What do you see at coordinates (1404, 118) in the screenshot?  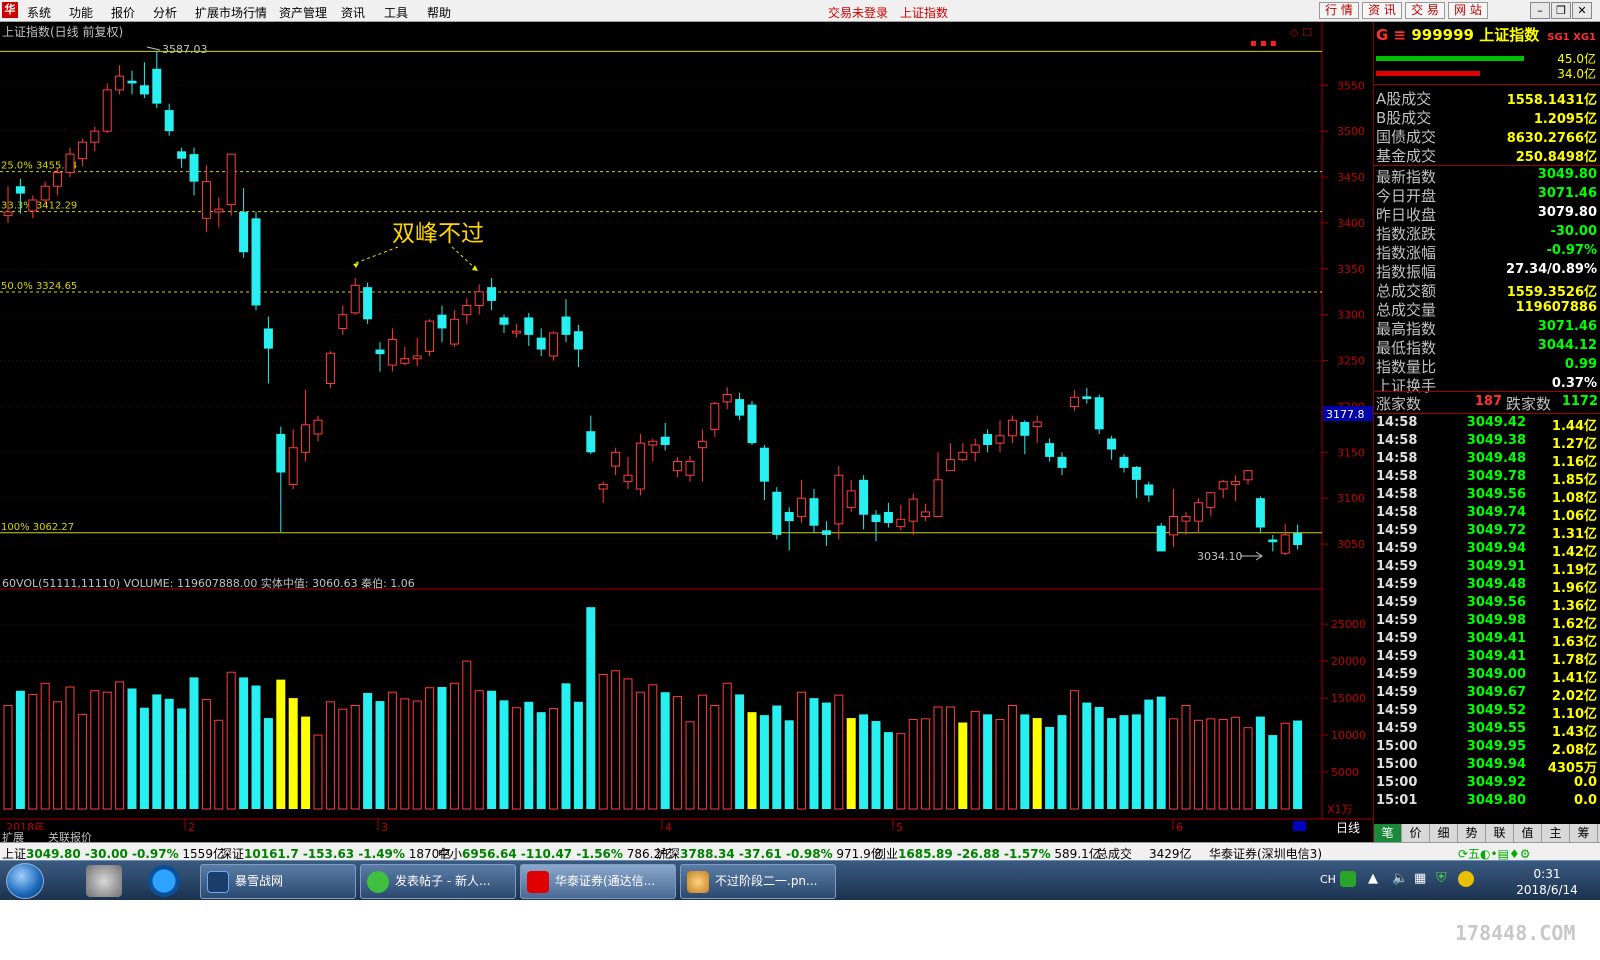 I see `stat-label: B股成交` at bounding box center [1404, 118].